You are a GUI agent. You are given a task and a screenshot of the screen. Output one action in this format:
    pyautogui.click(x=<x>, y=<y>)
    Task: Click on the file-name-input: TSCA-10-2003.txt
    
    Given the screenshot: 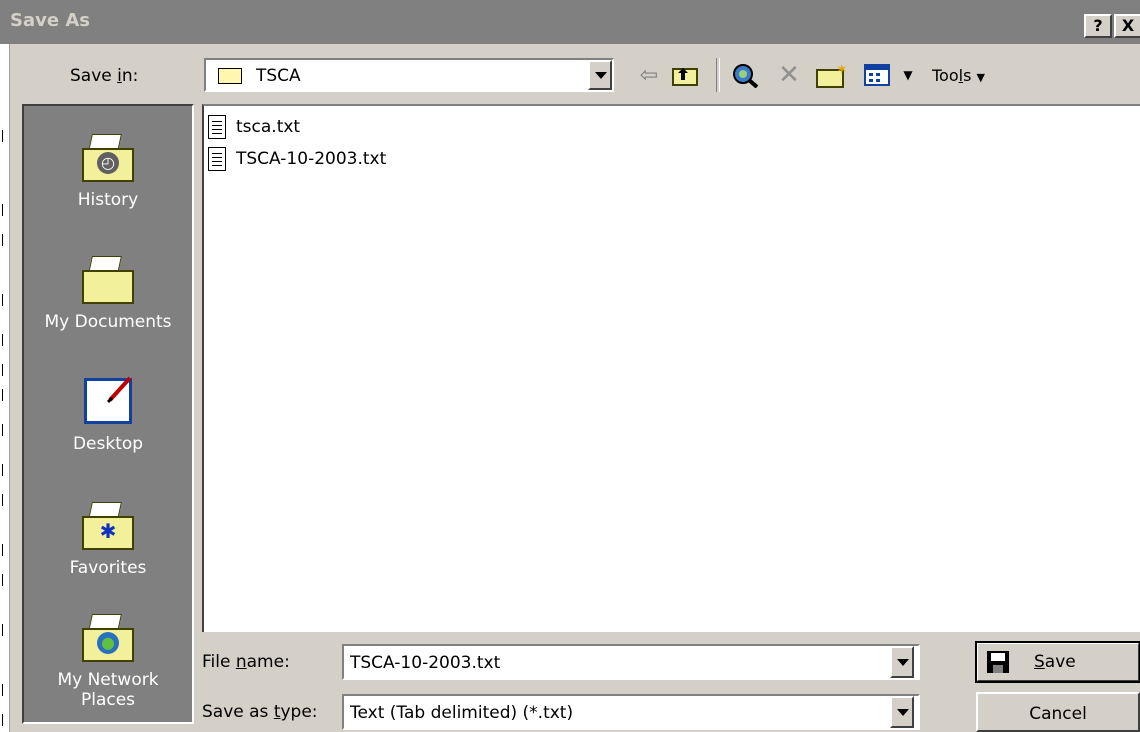 What is the action you would take?
    pyautogui.click(x=631, y=662)
    